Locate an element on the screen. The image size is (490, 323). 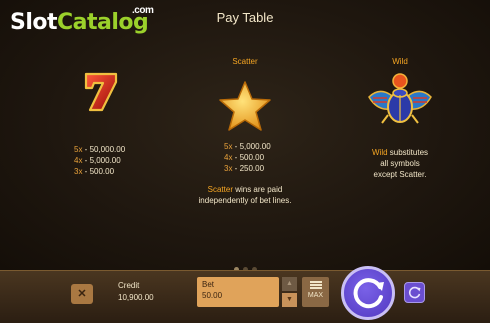
pay-row: 4x - 500.00 is located at coordinates (244, 157).